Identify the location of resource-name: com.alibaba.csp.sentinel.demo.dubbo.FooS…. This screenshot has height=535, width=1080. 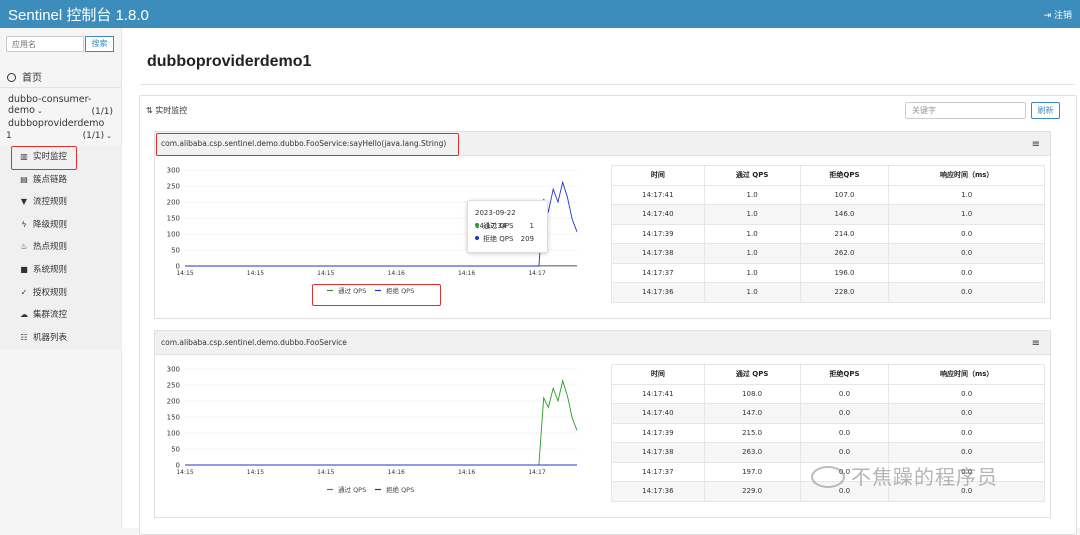
(254, 342).